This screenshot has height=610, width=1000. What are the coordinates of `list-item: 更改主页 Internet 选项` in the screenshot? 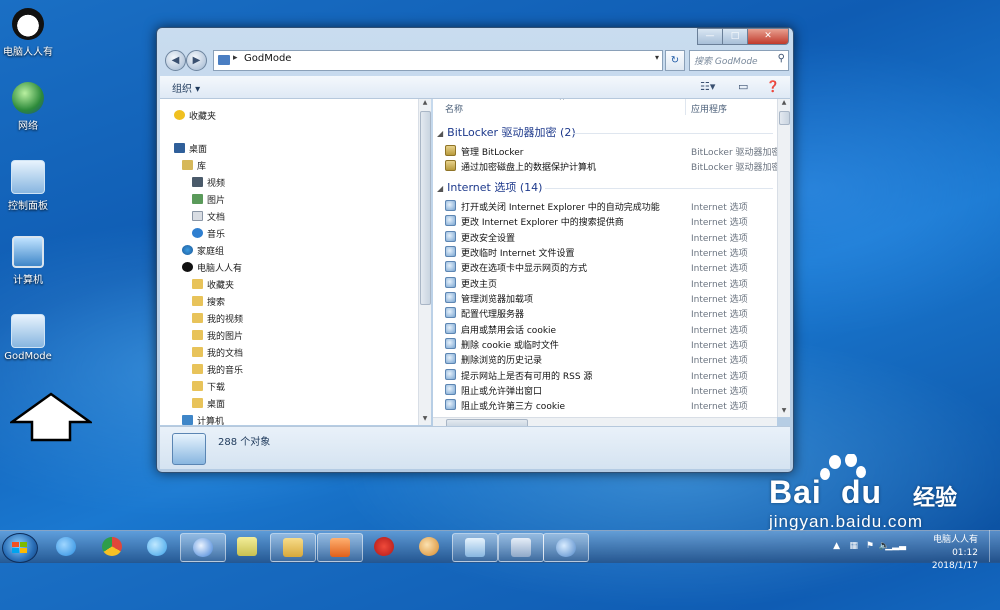 It's located at (611, 282).